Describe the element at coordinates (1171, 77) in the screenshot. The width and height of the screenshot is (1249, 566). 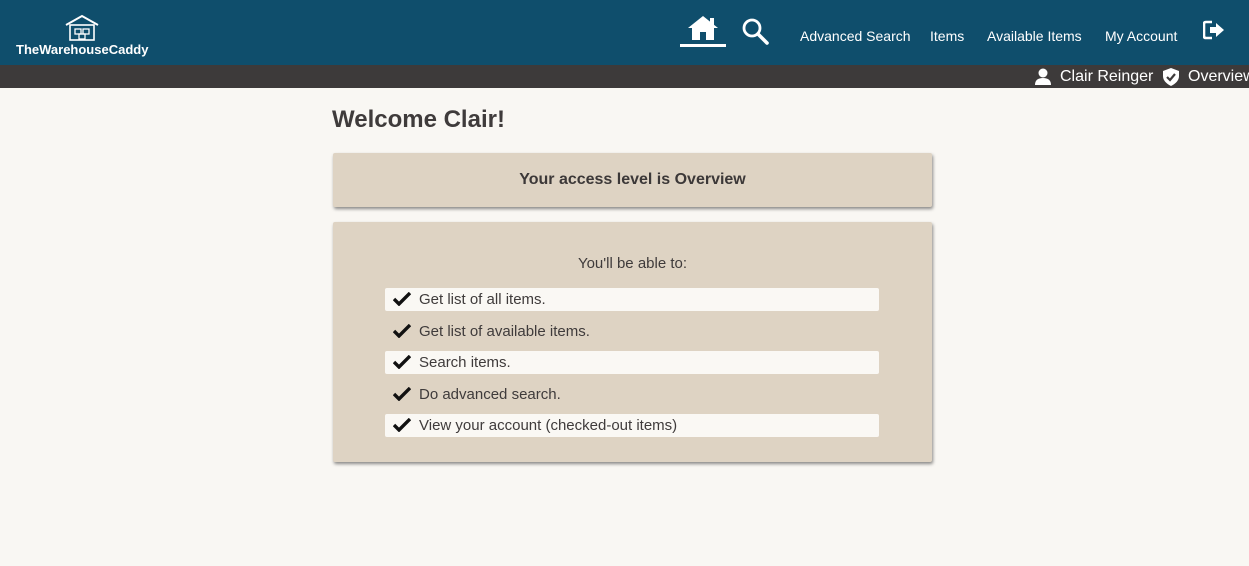
I see `shield-check-icon` at that location.